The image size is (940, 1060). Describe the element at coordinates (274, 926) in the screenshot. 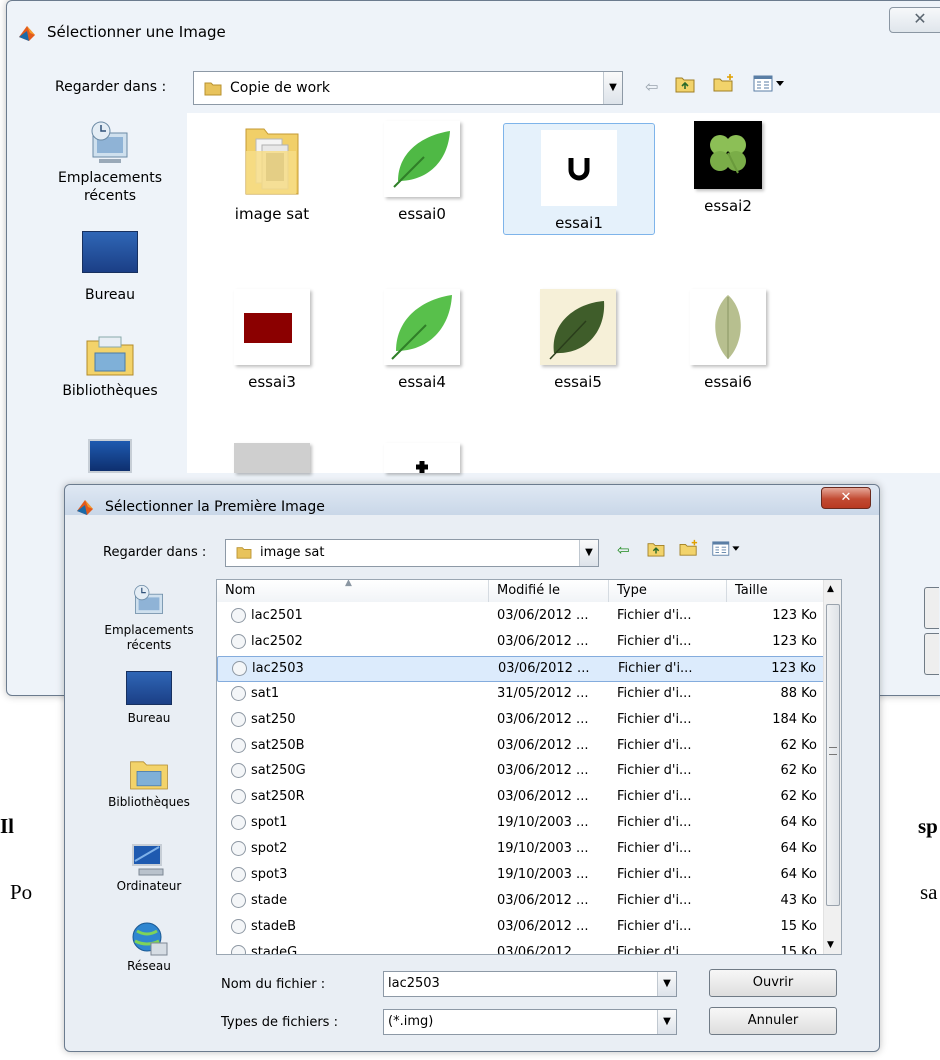

I see `file-name: stadeB` at that location.